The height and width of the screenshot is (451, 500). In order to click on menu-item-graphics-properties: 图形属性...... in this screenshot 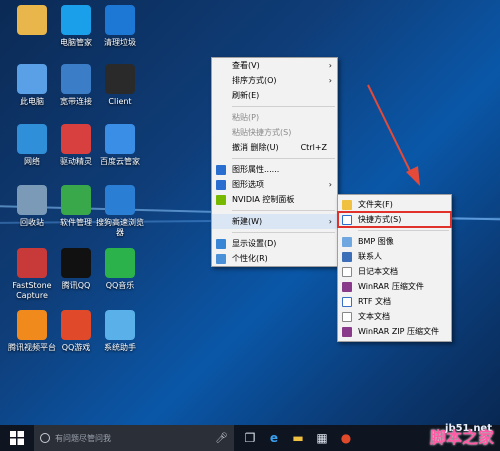, I will do `click(274, 169)`.